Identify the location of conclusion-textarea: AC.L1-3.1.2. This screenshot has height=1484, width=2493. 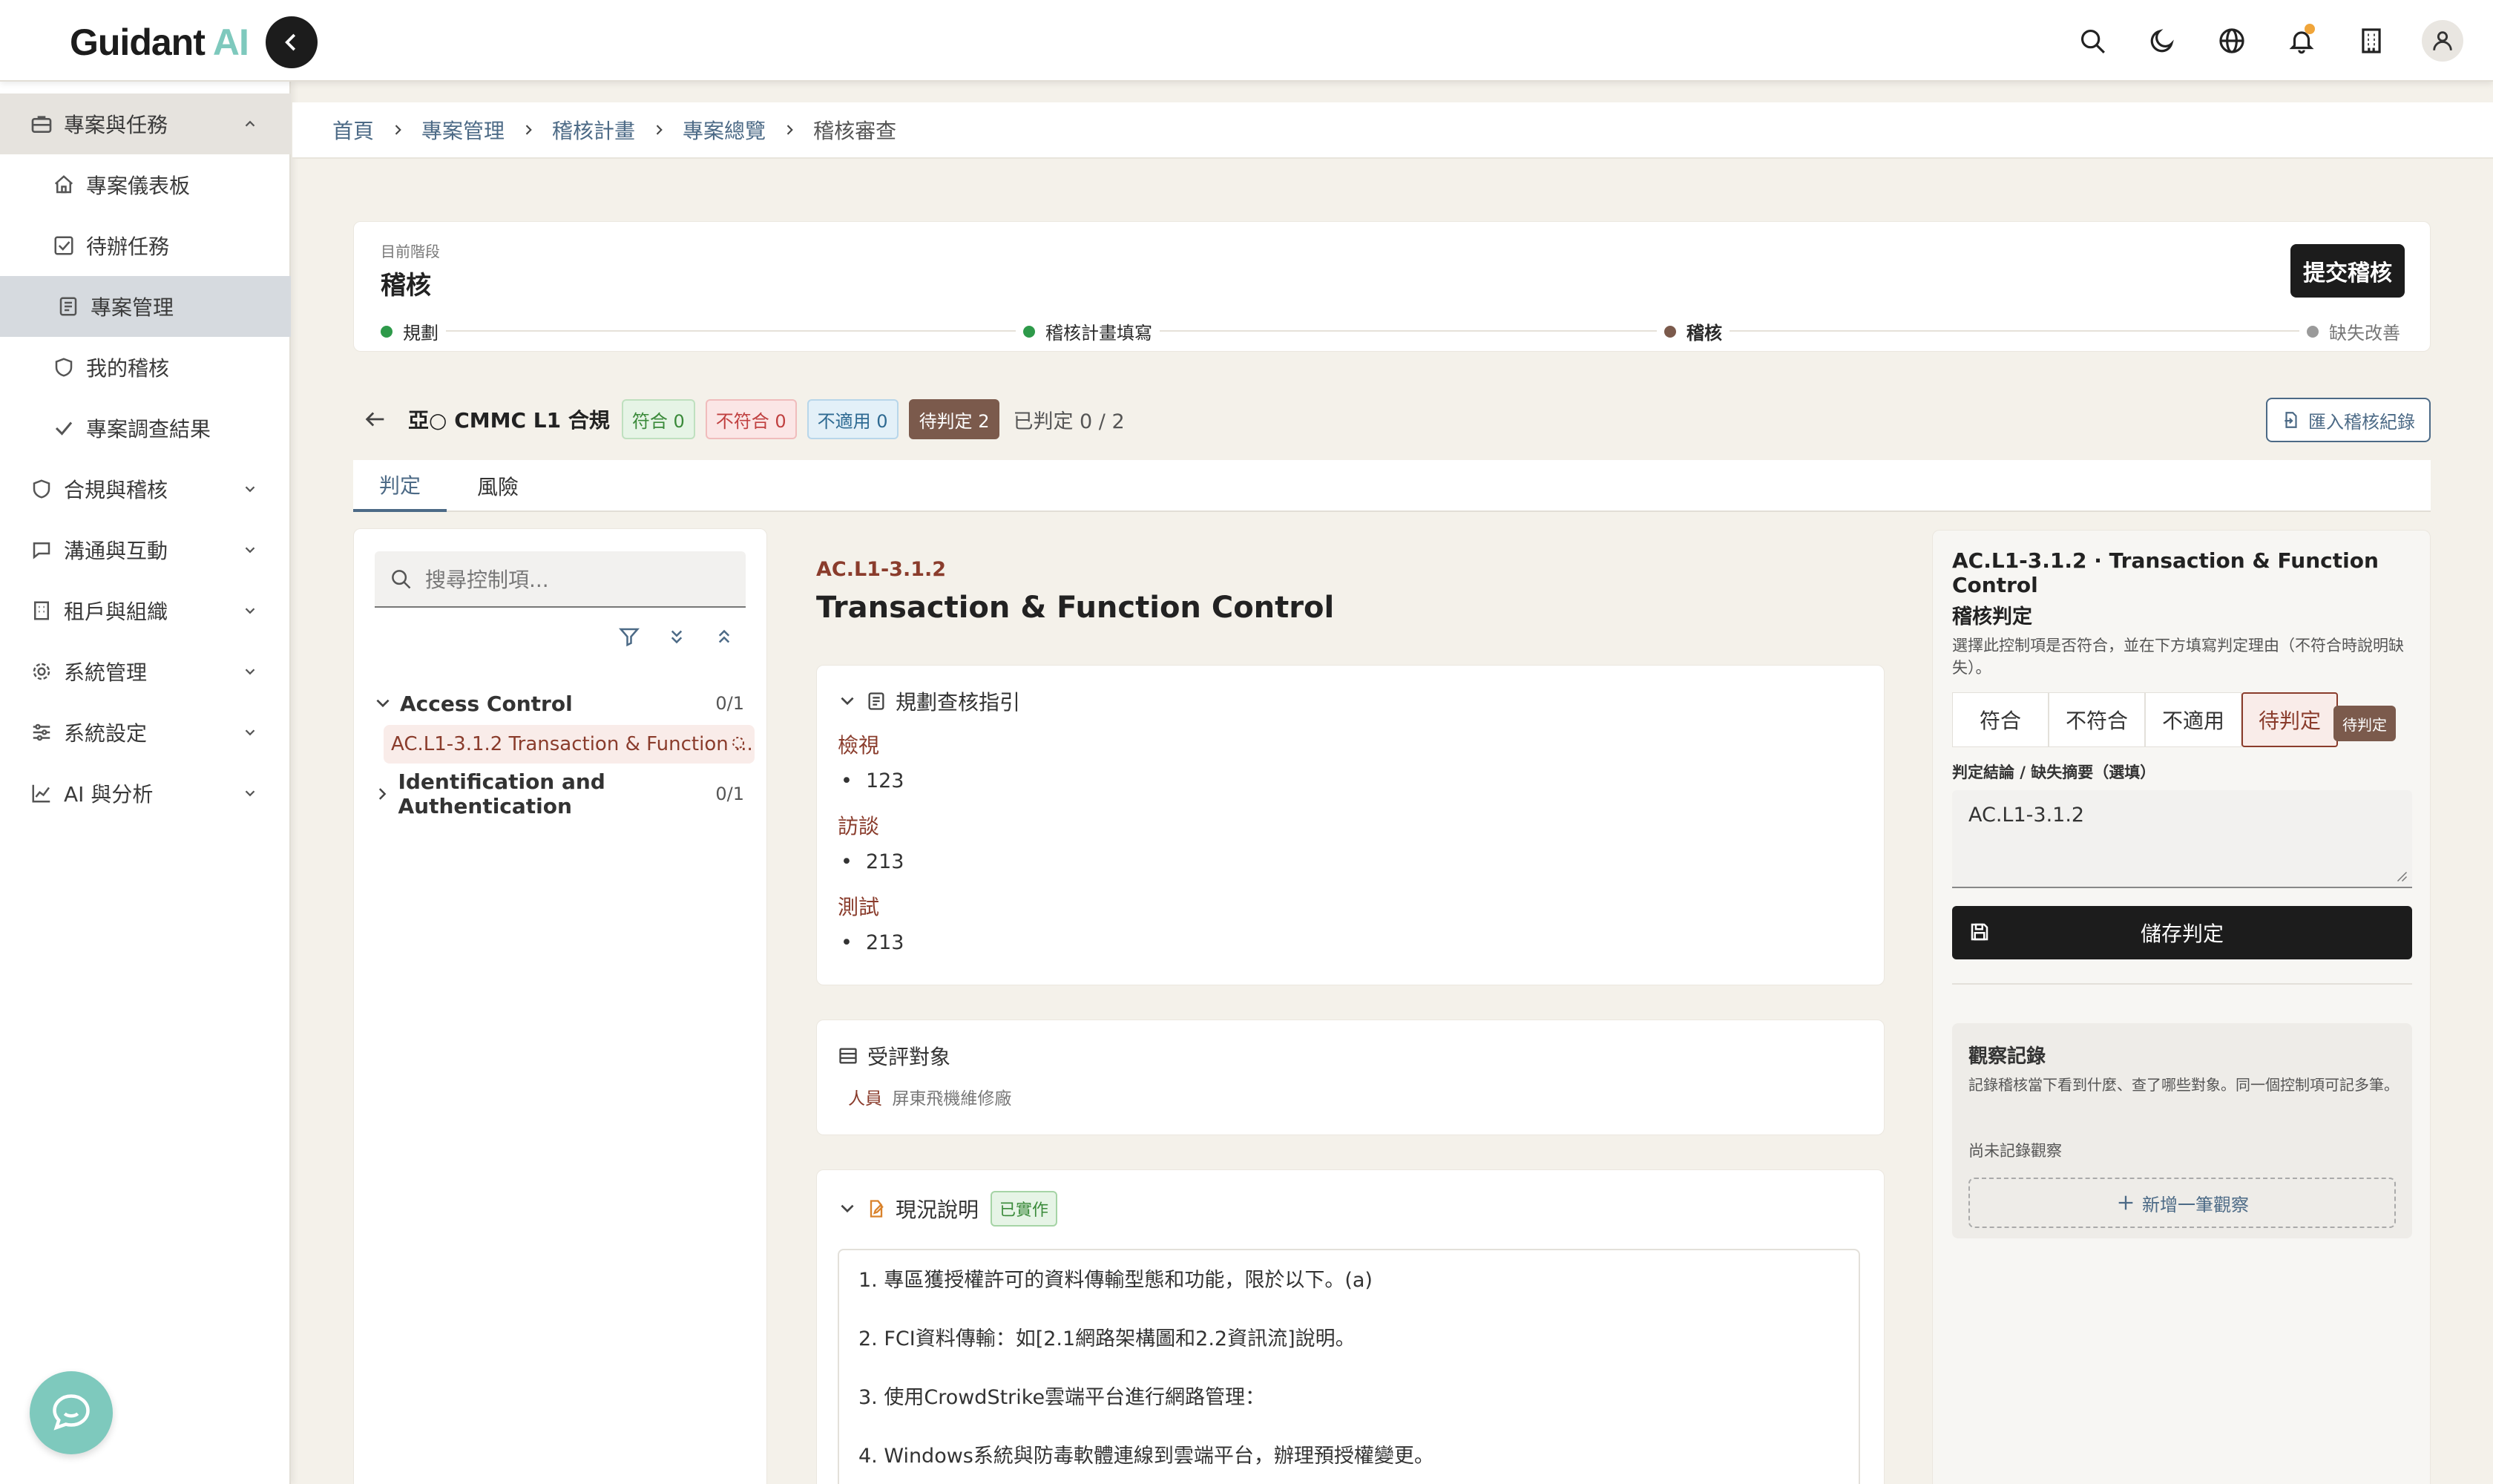
(2182, 839).